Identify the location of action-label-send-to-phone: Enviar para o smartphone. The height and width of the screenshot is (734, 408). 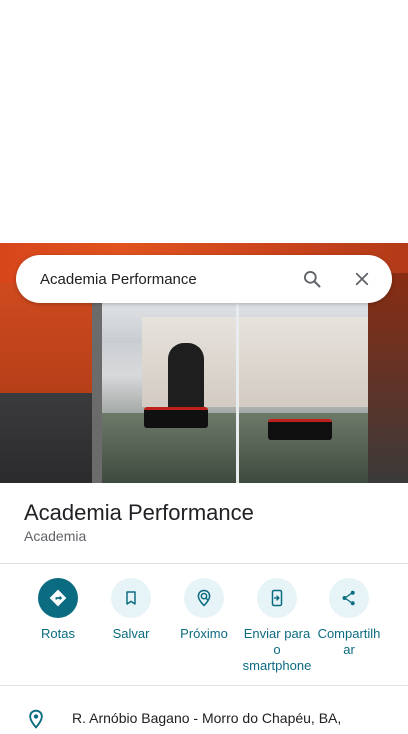
(277, 649).